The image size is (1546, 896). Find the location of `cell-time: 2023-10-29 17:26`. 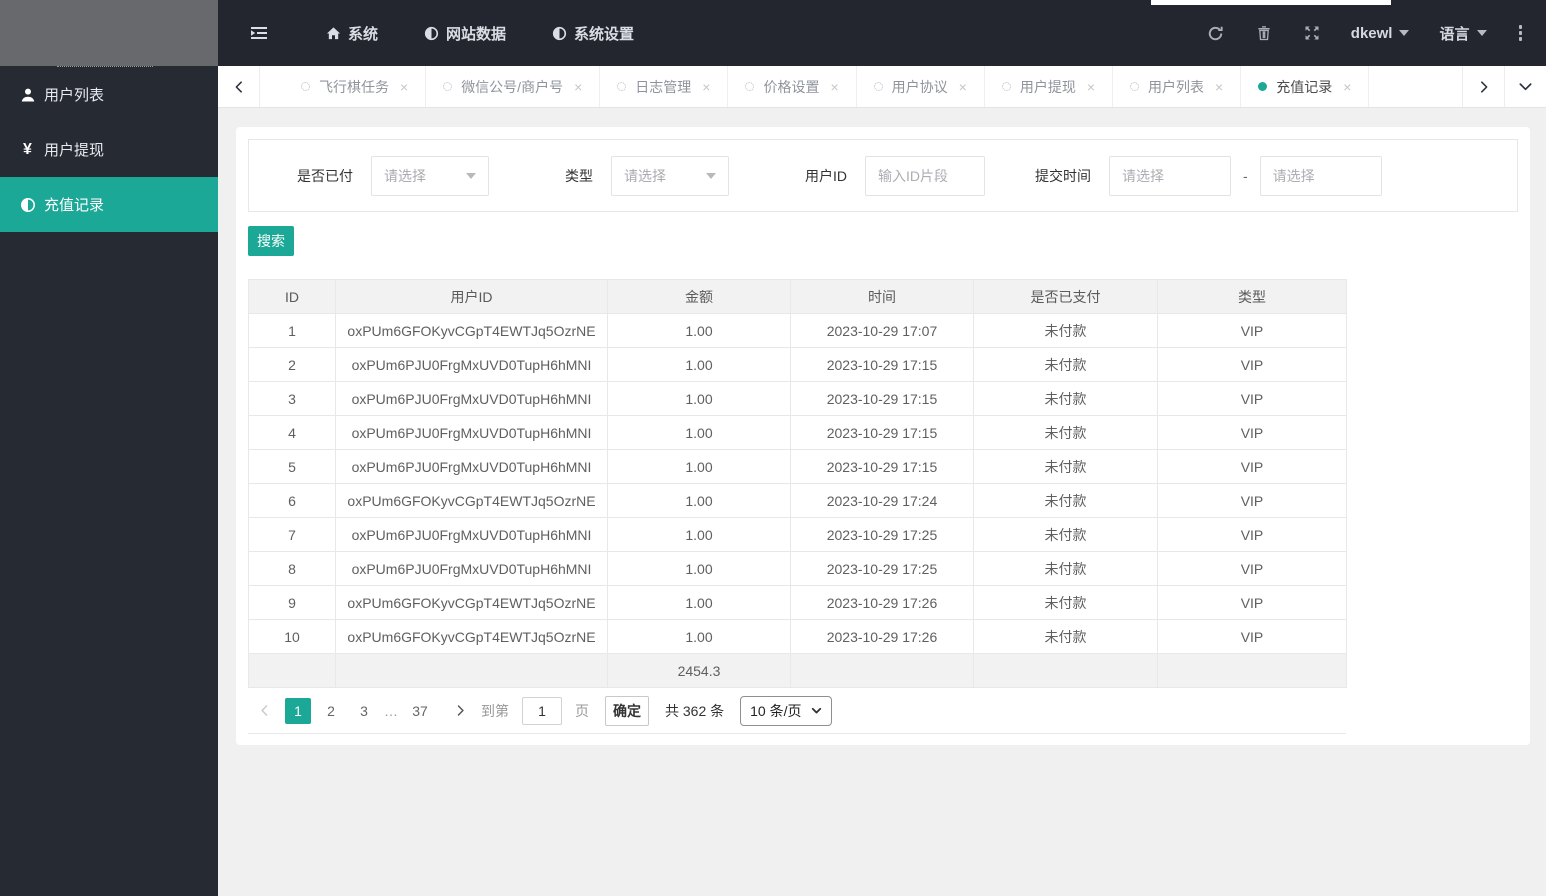

cell-time: 2023-10-29 17:26 is located at coordinates (882, 602).